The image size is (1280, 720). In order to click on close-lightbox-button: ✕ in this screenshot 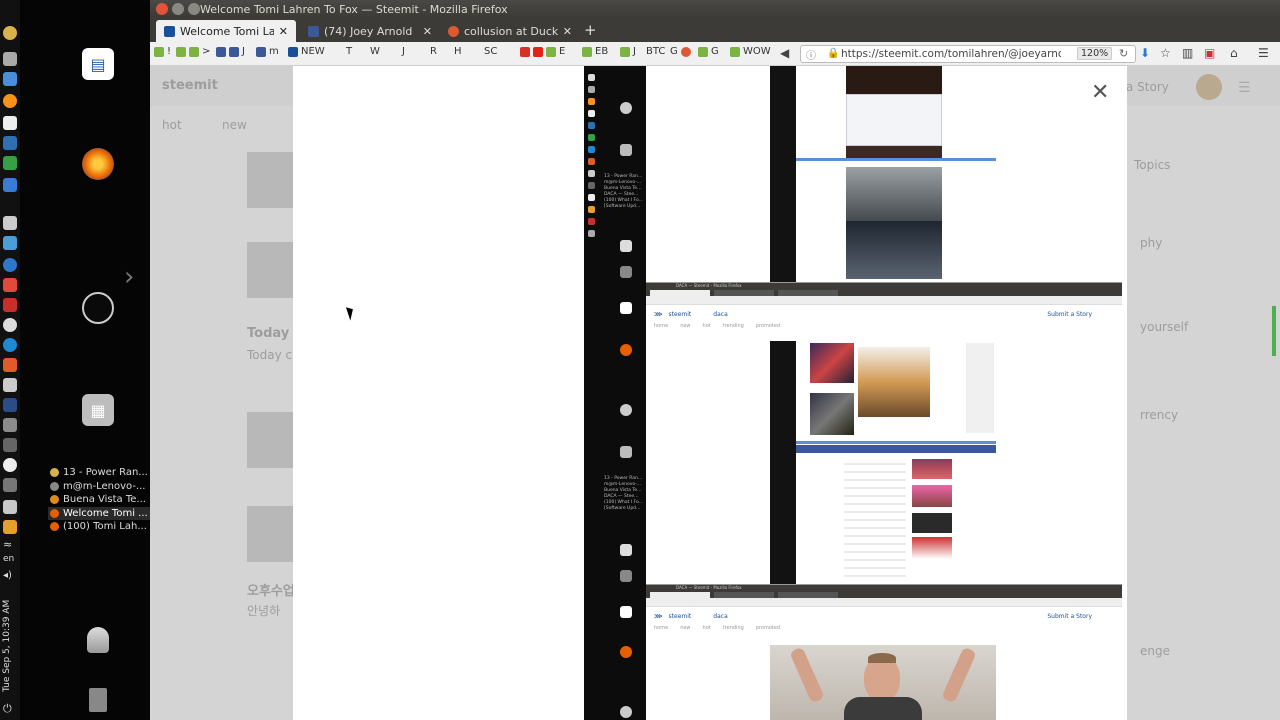, I will do `click(1100, 92)`.